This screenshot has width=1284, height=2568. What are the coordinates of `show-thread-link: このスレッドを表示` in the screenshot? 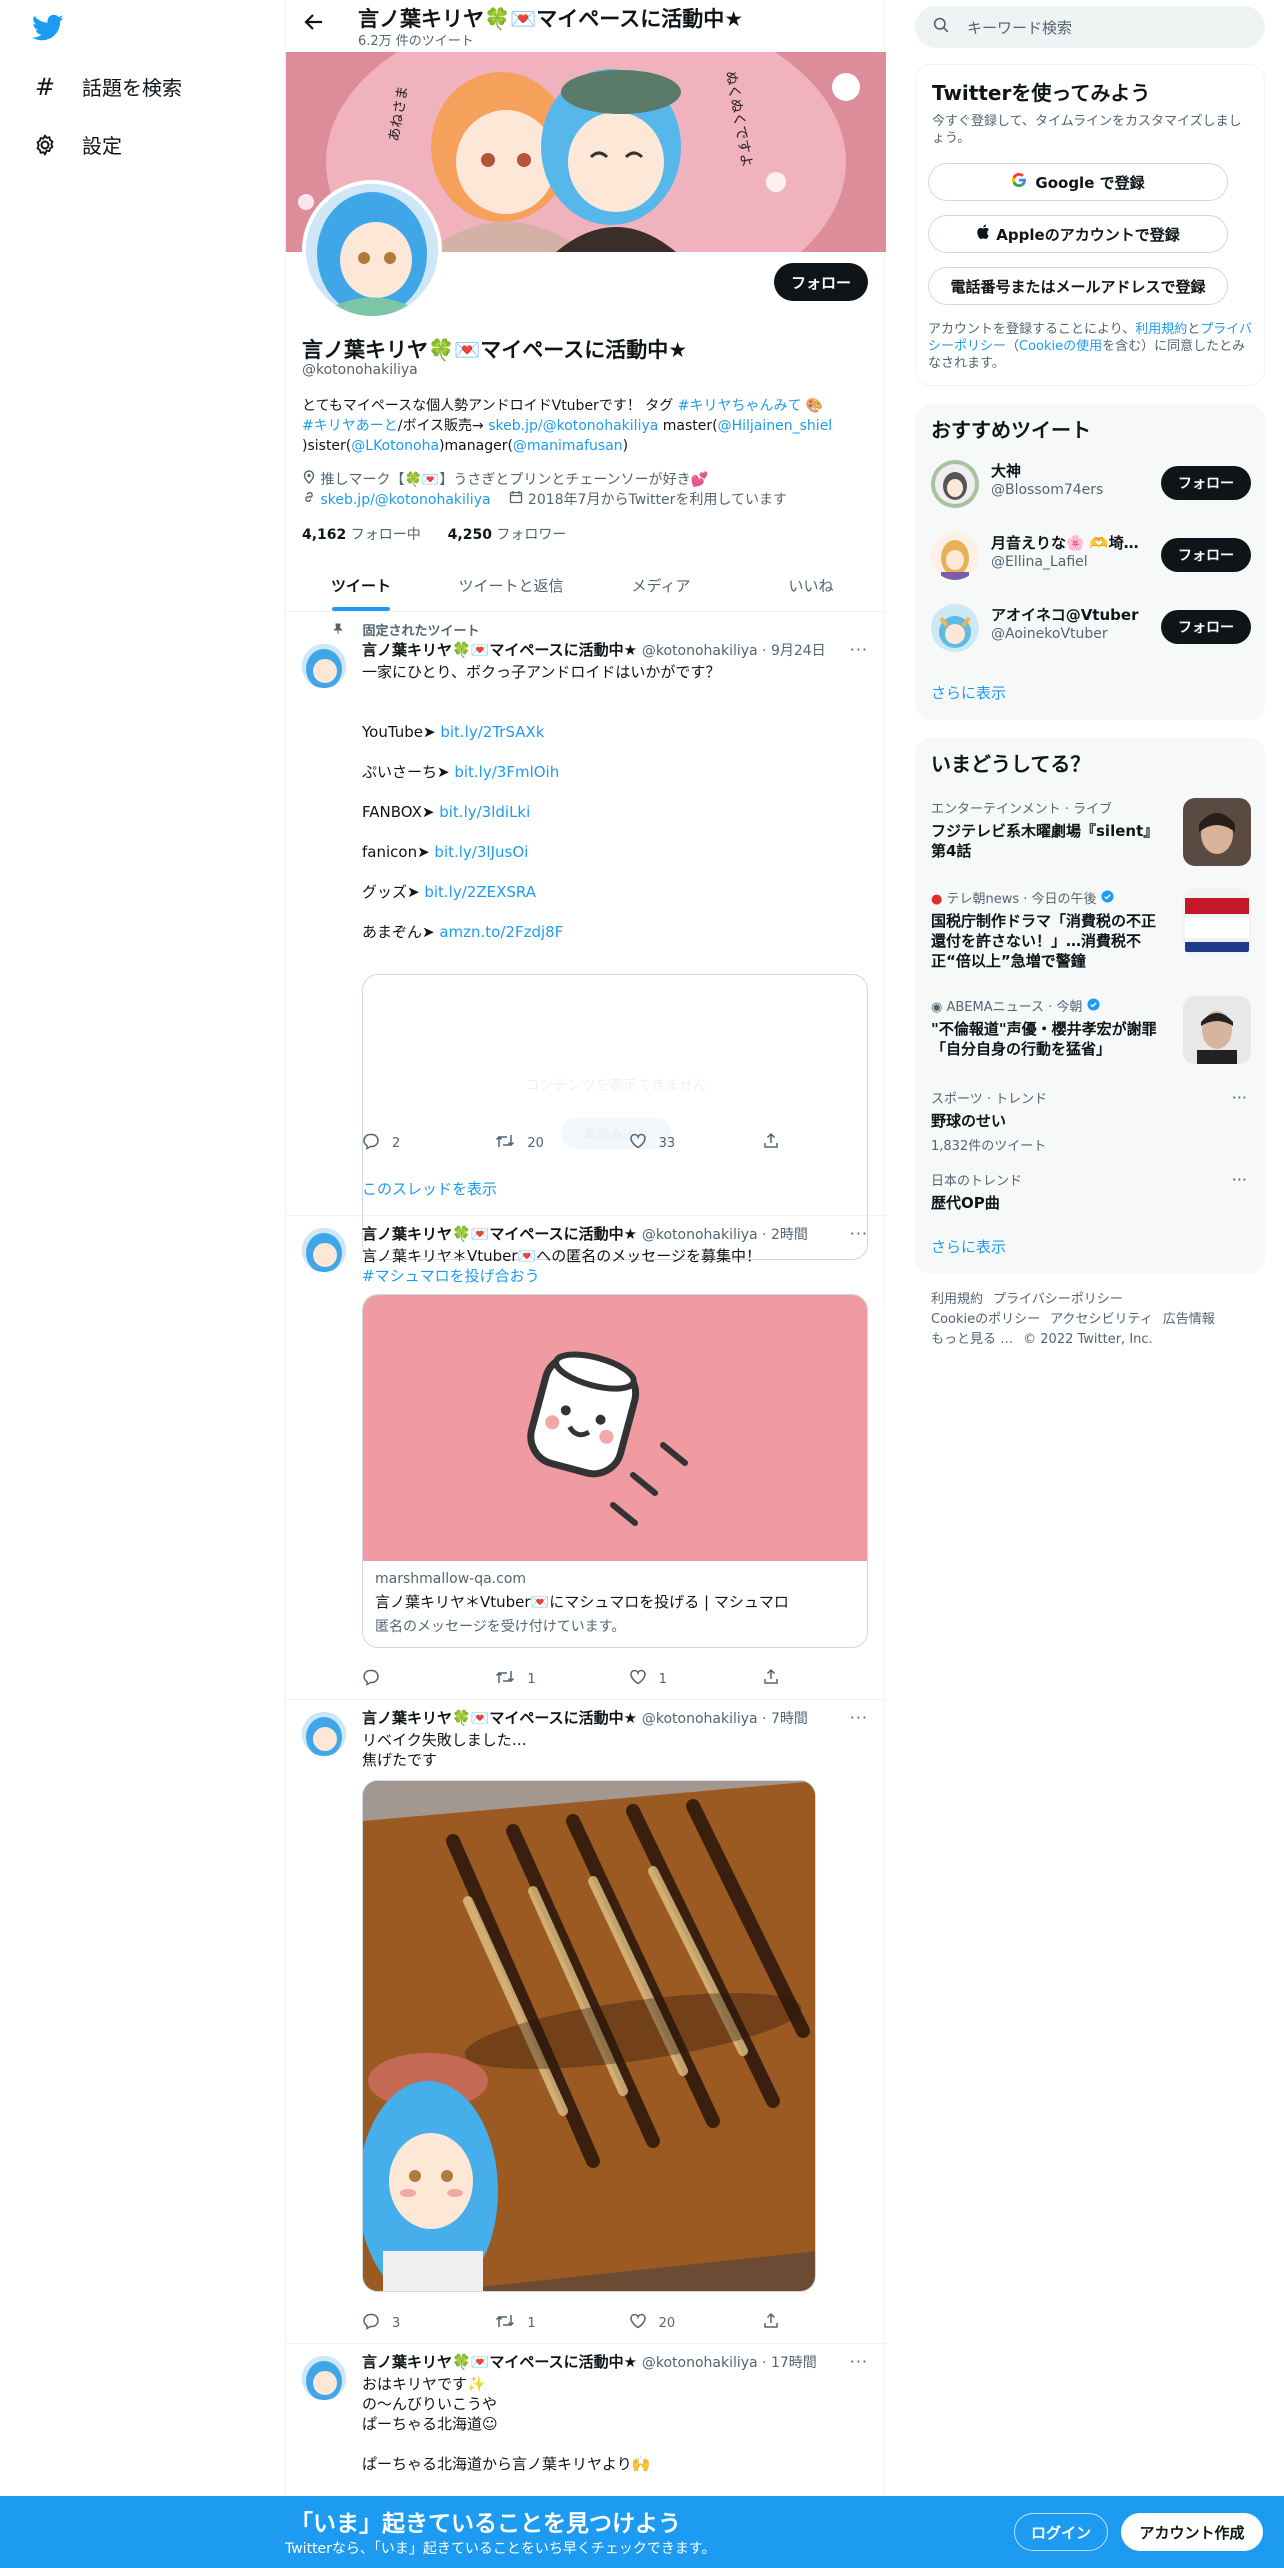 It's located at (429, 1188).